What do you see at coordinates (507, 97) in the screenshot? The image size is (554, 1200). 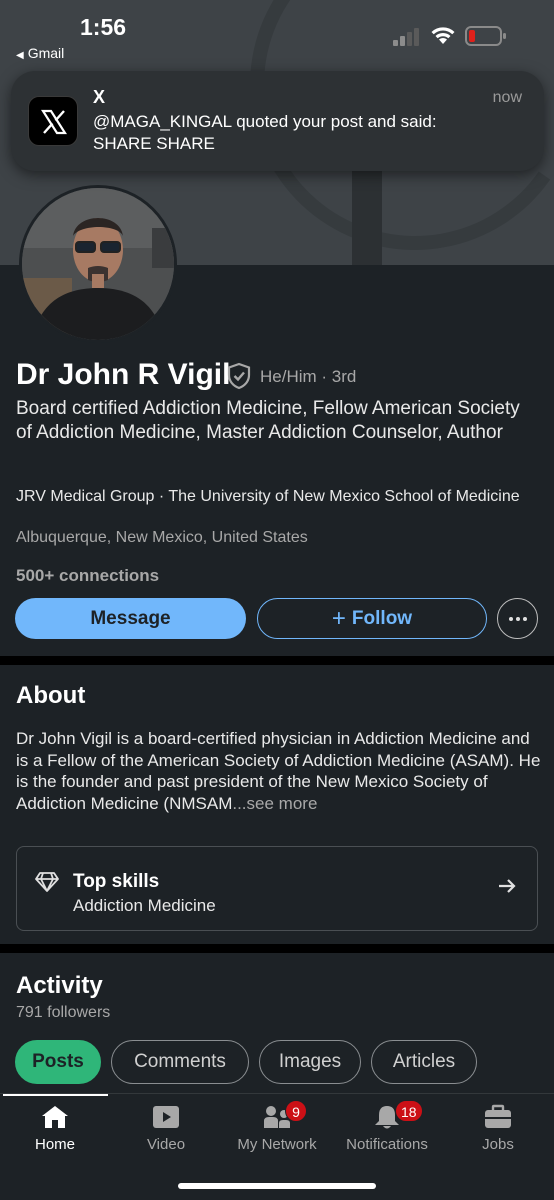 I see `notification-time: now` at bounding box center [507, 97].